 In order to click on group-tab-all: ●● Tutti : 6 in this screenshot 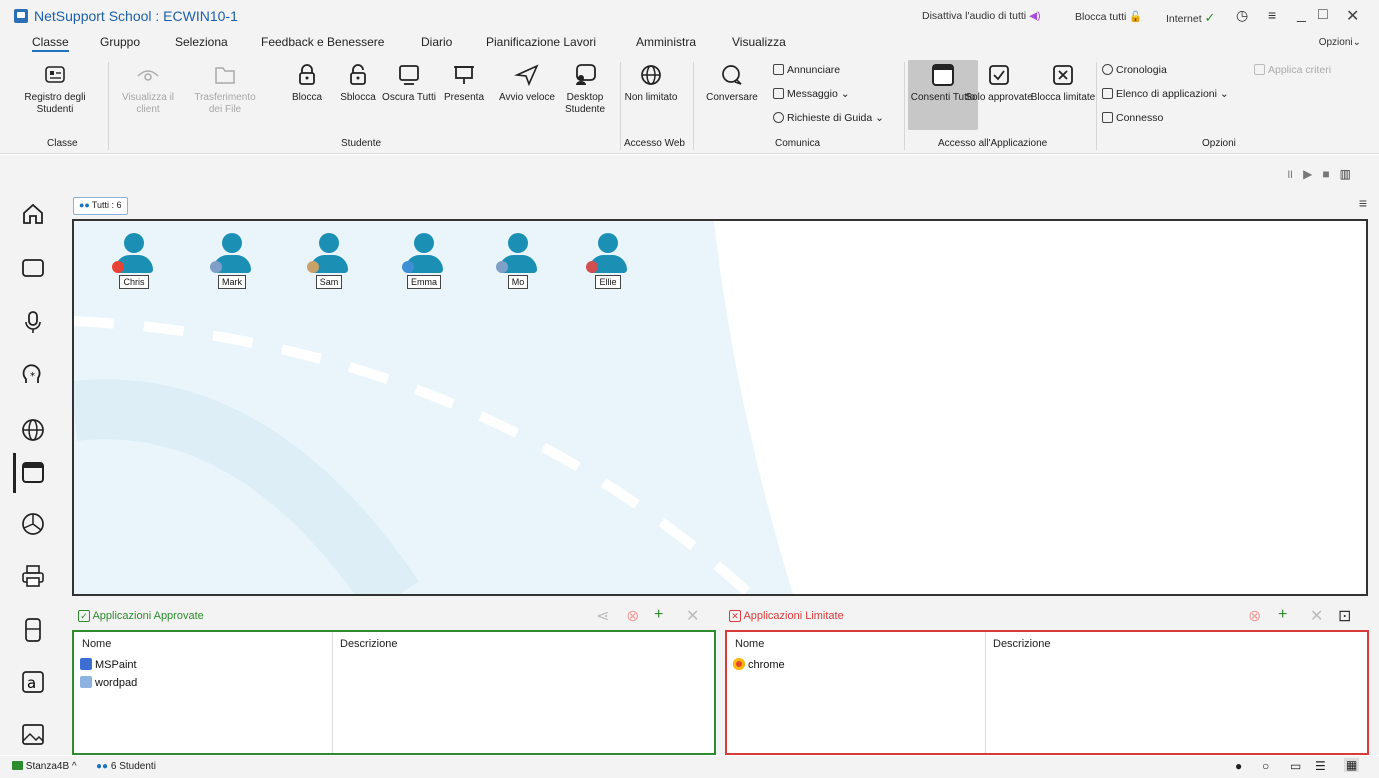, I will do `click(100, 206)`.